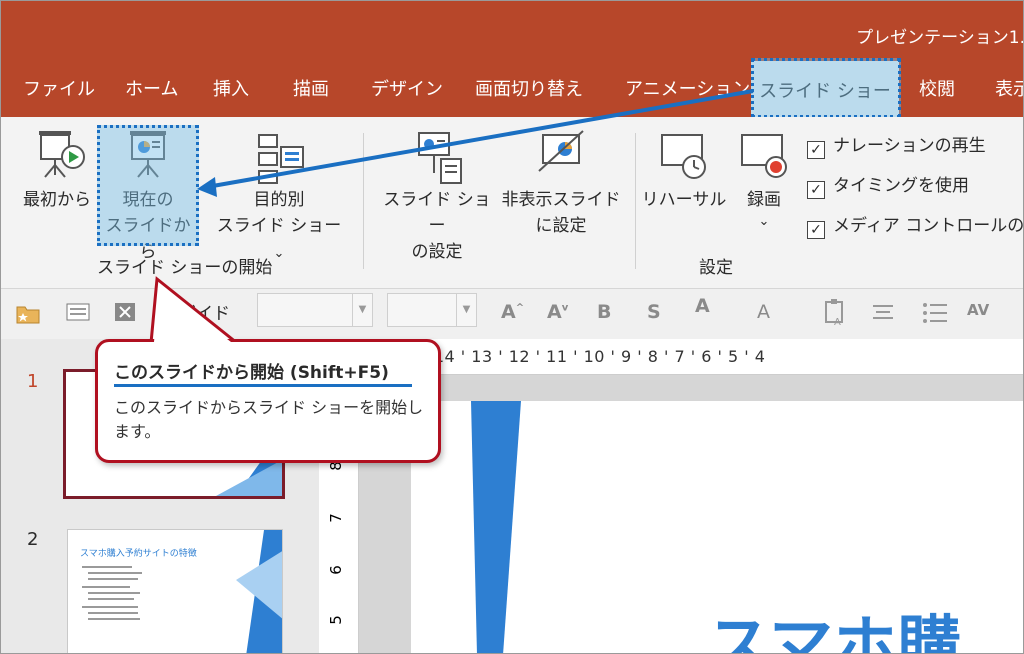  Describe the element at coordinates (654, 312) in the screenshot. I see `shadow-icon: S` at that location.